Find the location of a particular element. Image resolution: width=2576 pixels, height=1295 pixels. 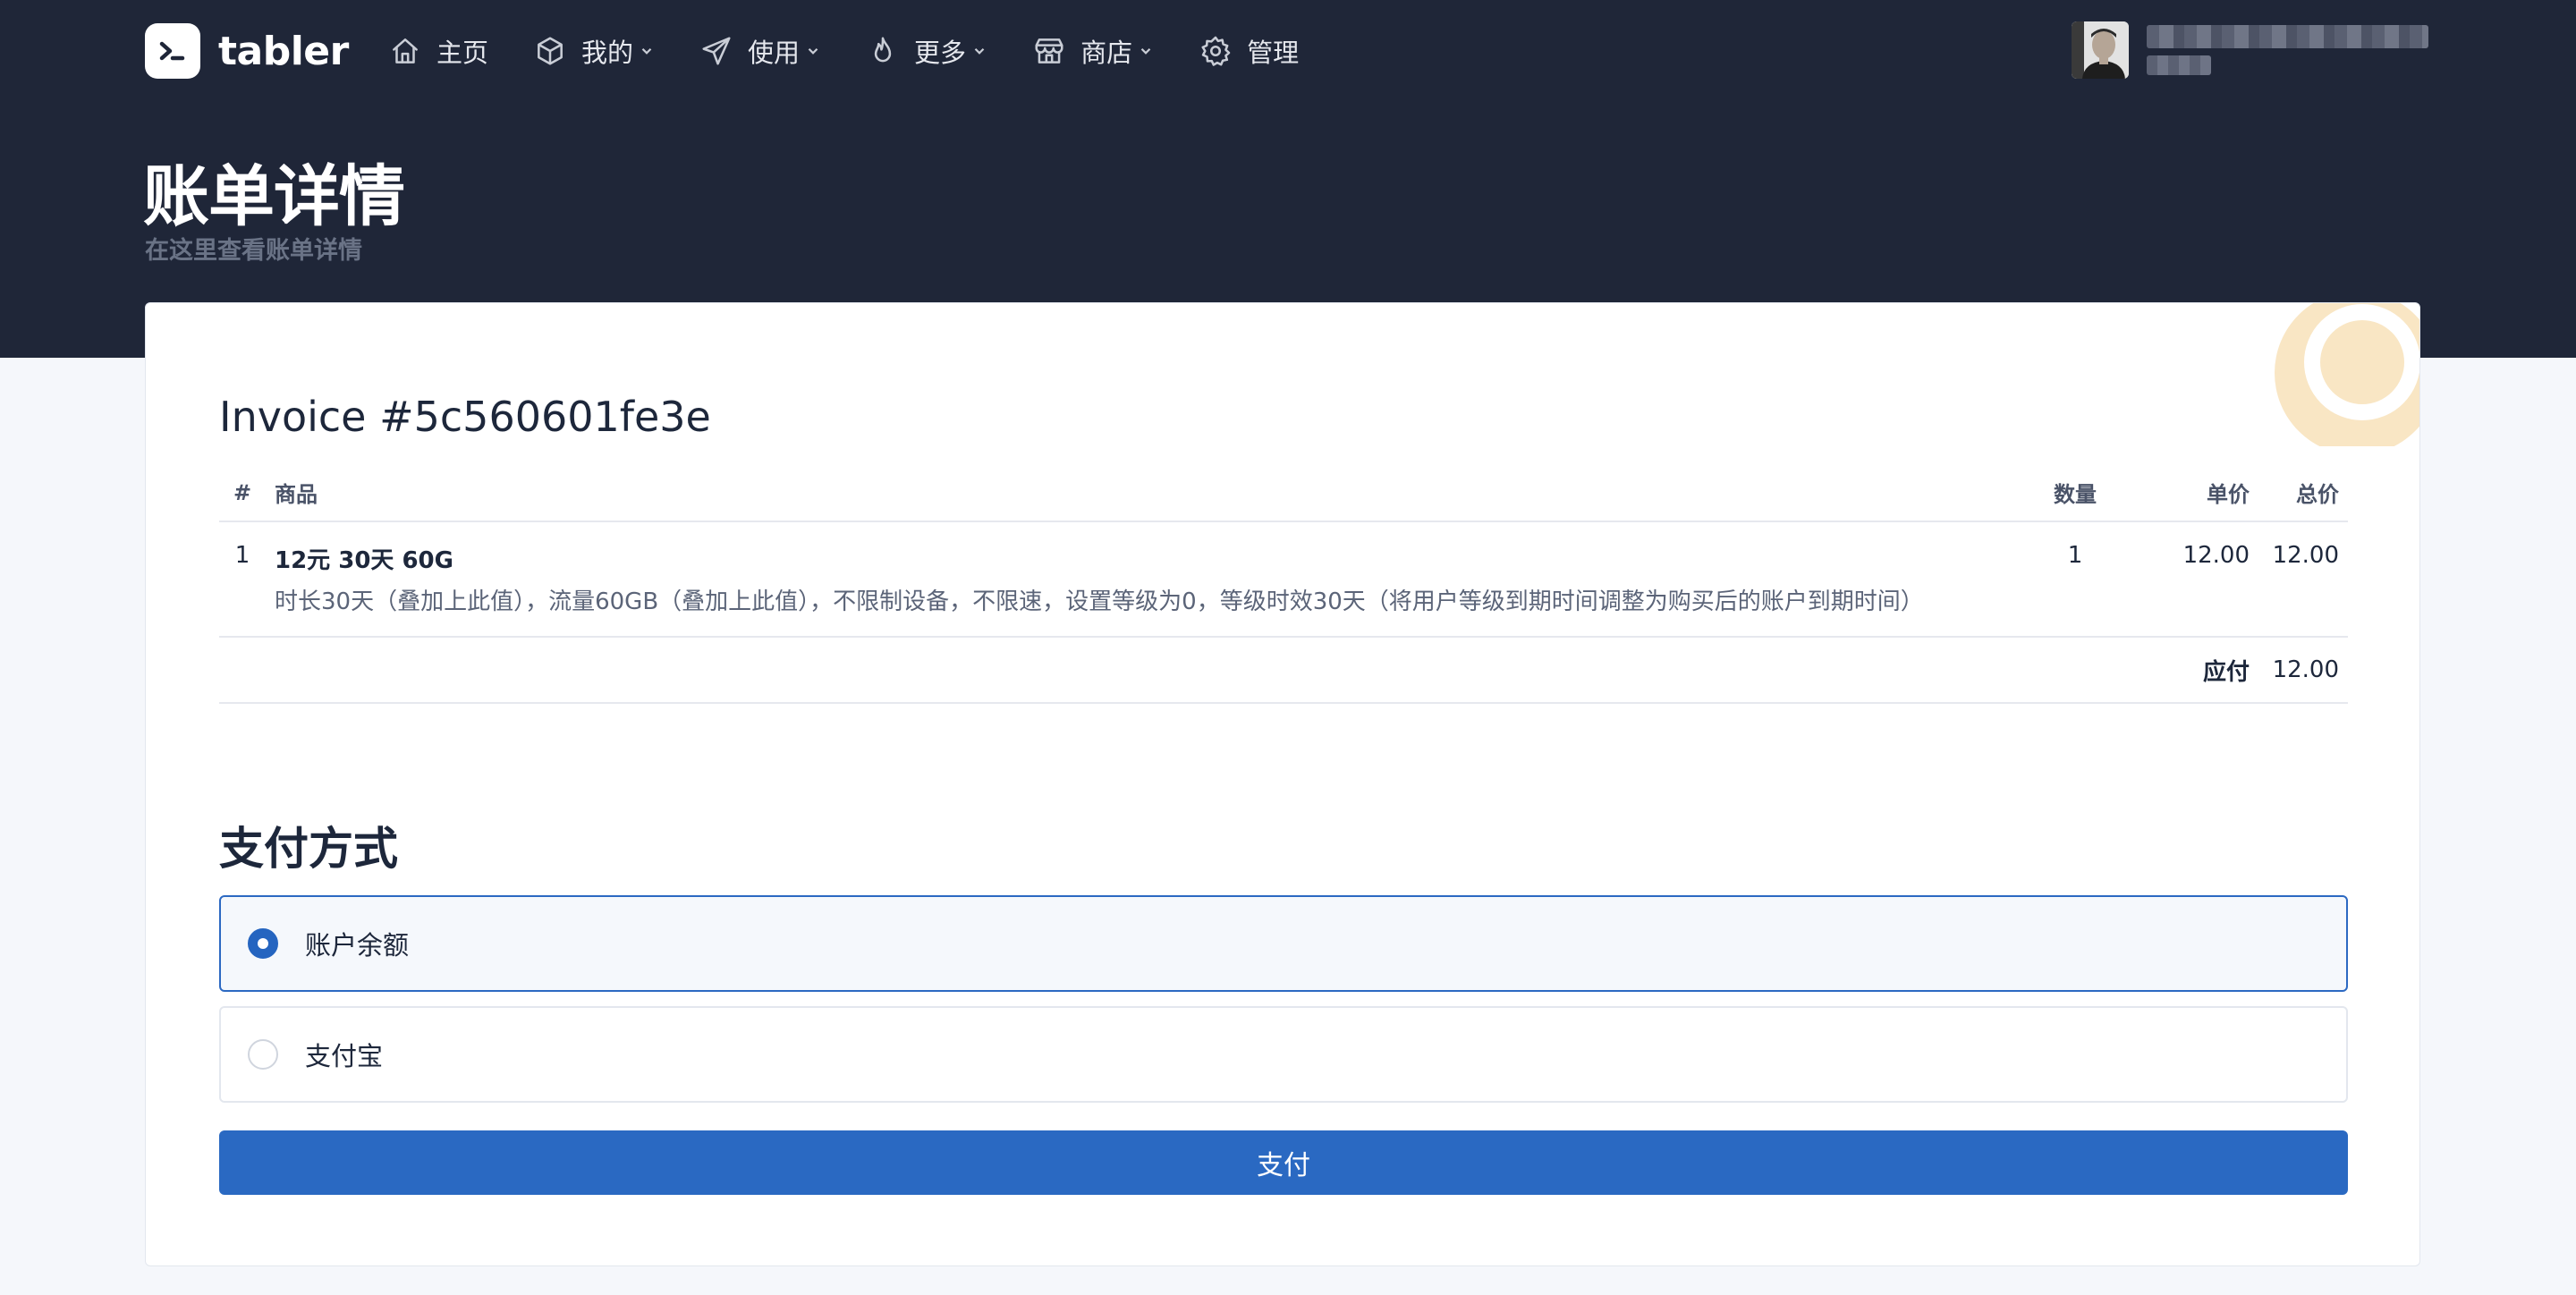

user-menu is located at coordinates (2250, 50).